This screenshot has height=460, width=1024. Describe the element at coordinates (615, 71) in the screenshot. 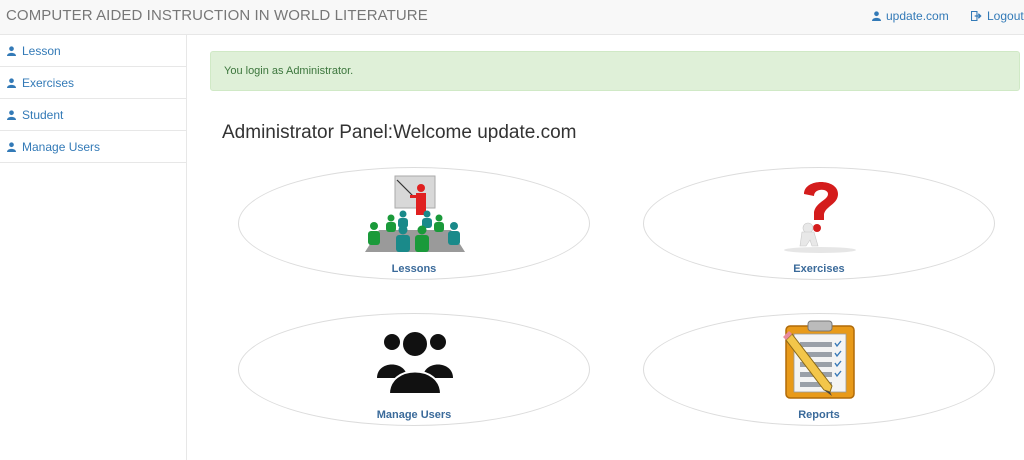

I see `login-alert: You login as Administrator.` at that location.